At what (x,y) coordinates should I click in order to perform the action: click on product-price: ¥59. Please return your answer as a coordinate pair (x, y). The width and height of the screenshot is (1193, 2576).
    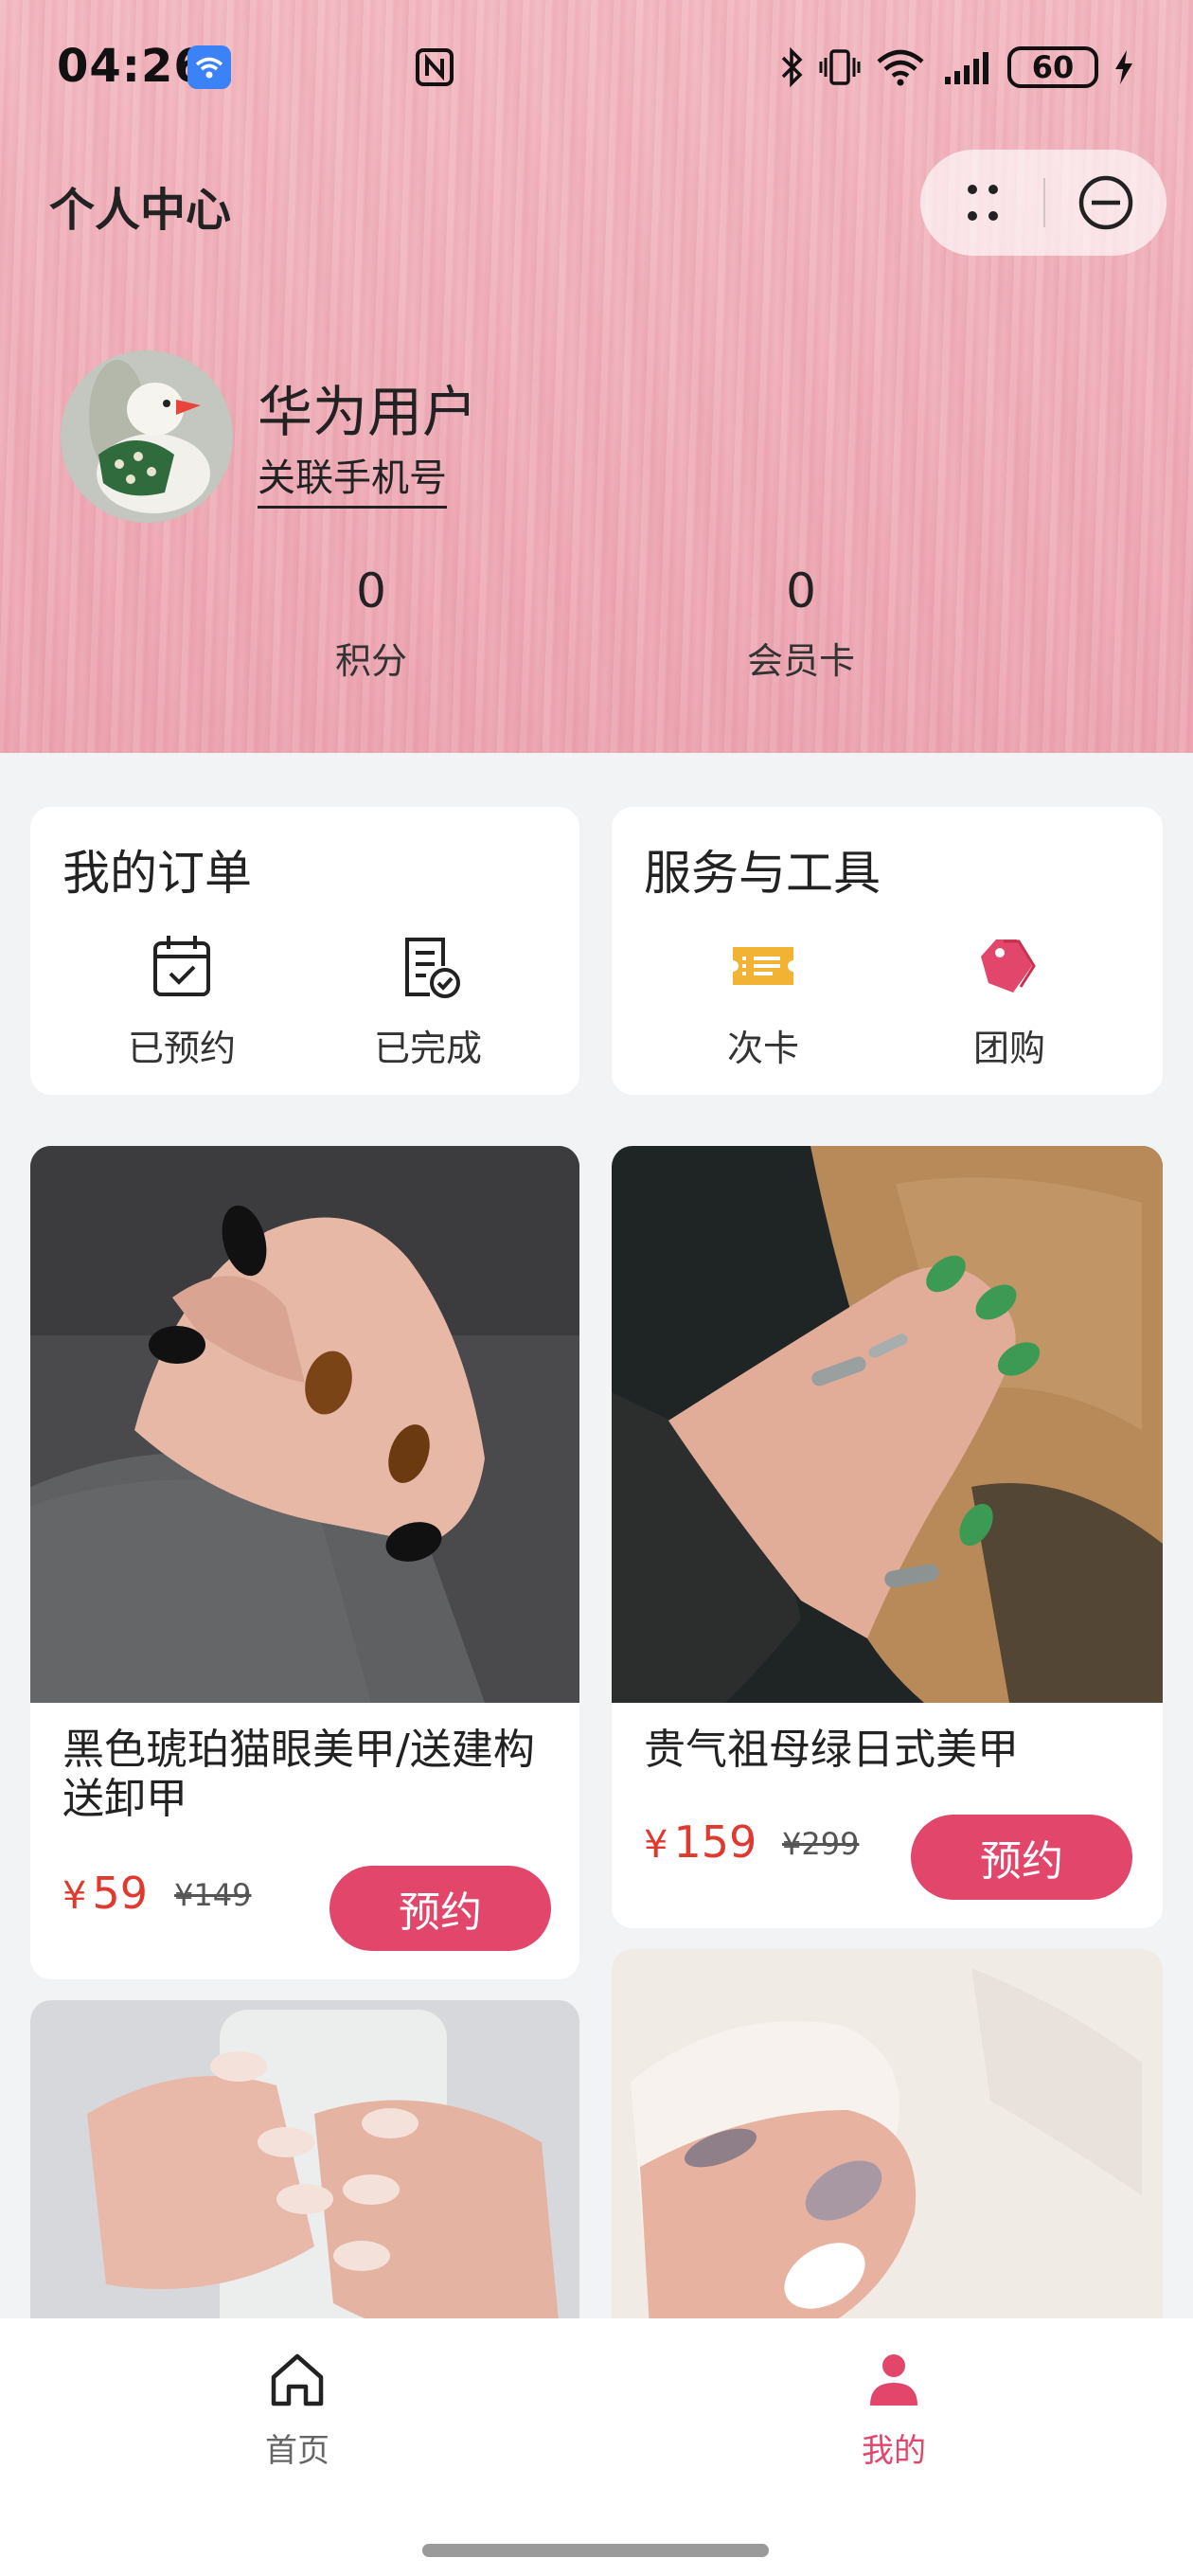
    Looking at the image, I should click on (105, 1893).